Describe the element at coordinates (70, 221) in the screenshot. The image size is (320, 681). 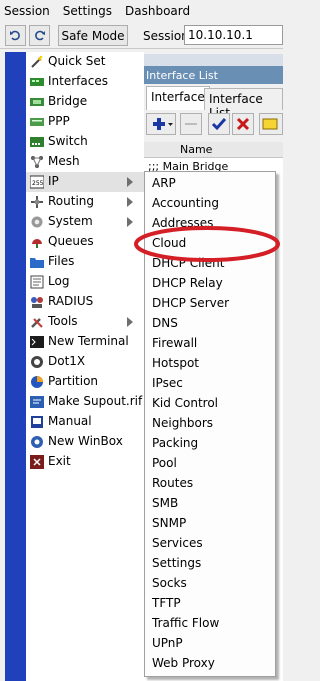
I see `menu-label: System` at that location.